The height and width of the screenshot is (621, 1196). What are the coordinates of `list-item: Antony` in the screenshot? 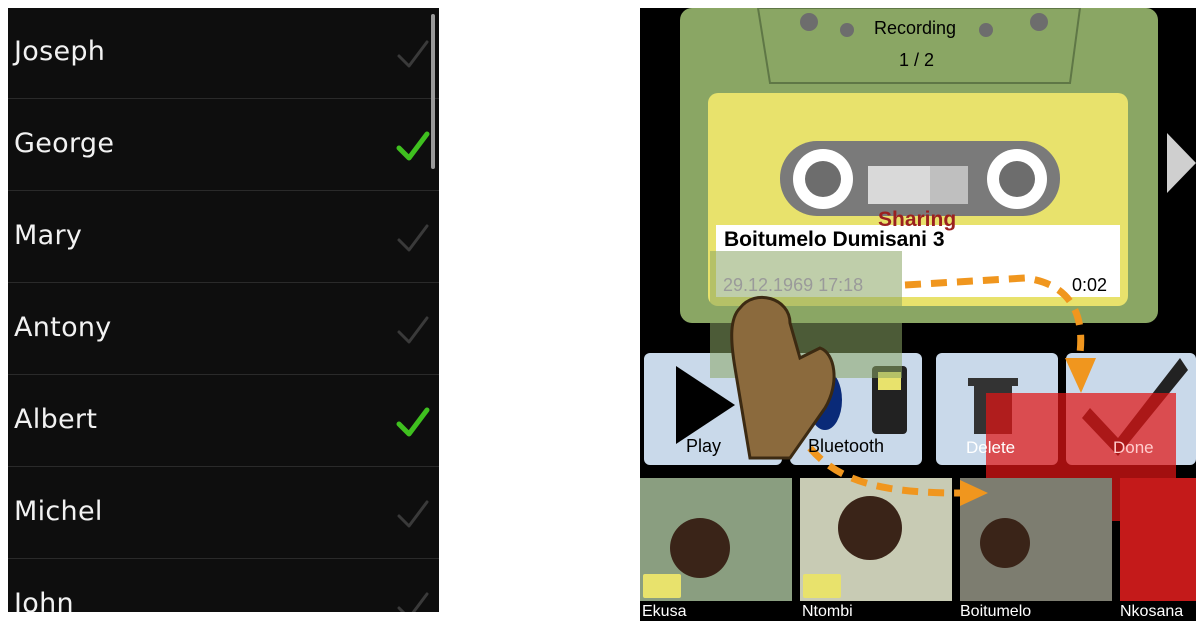 It's located at (223, 329).